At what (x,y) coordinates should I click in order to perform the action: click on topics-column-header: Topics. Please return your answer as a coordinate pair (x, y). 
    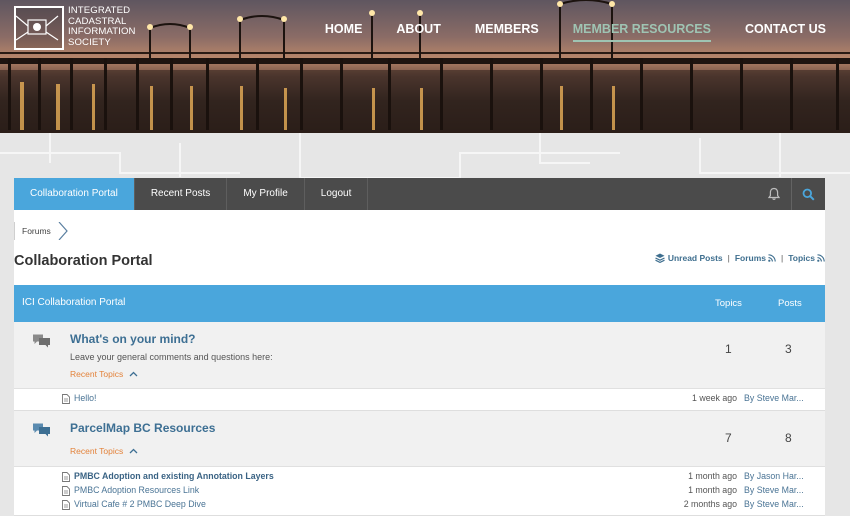
    Looking at the image, I should click on (728, 303).